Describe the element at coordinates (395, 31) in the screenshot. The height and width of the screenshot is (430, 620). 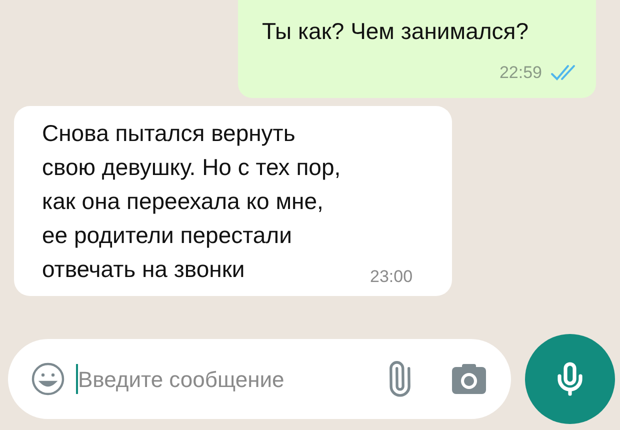
I see `message-text: Ты как? Чем занимался?` at that location.